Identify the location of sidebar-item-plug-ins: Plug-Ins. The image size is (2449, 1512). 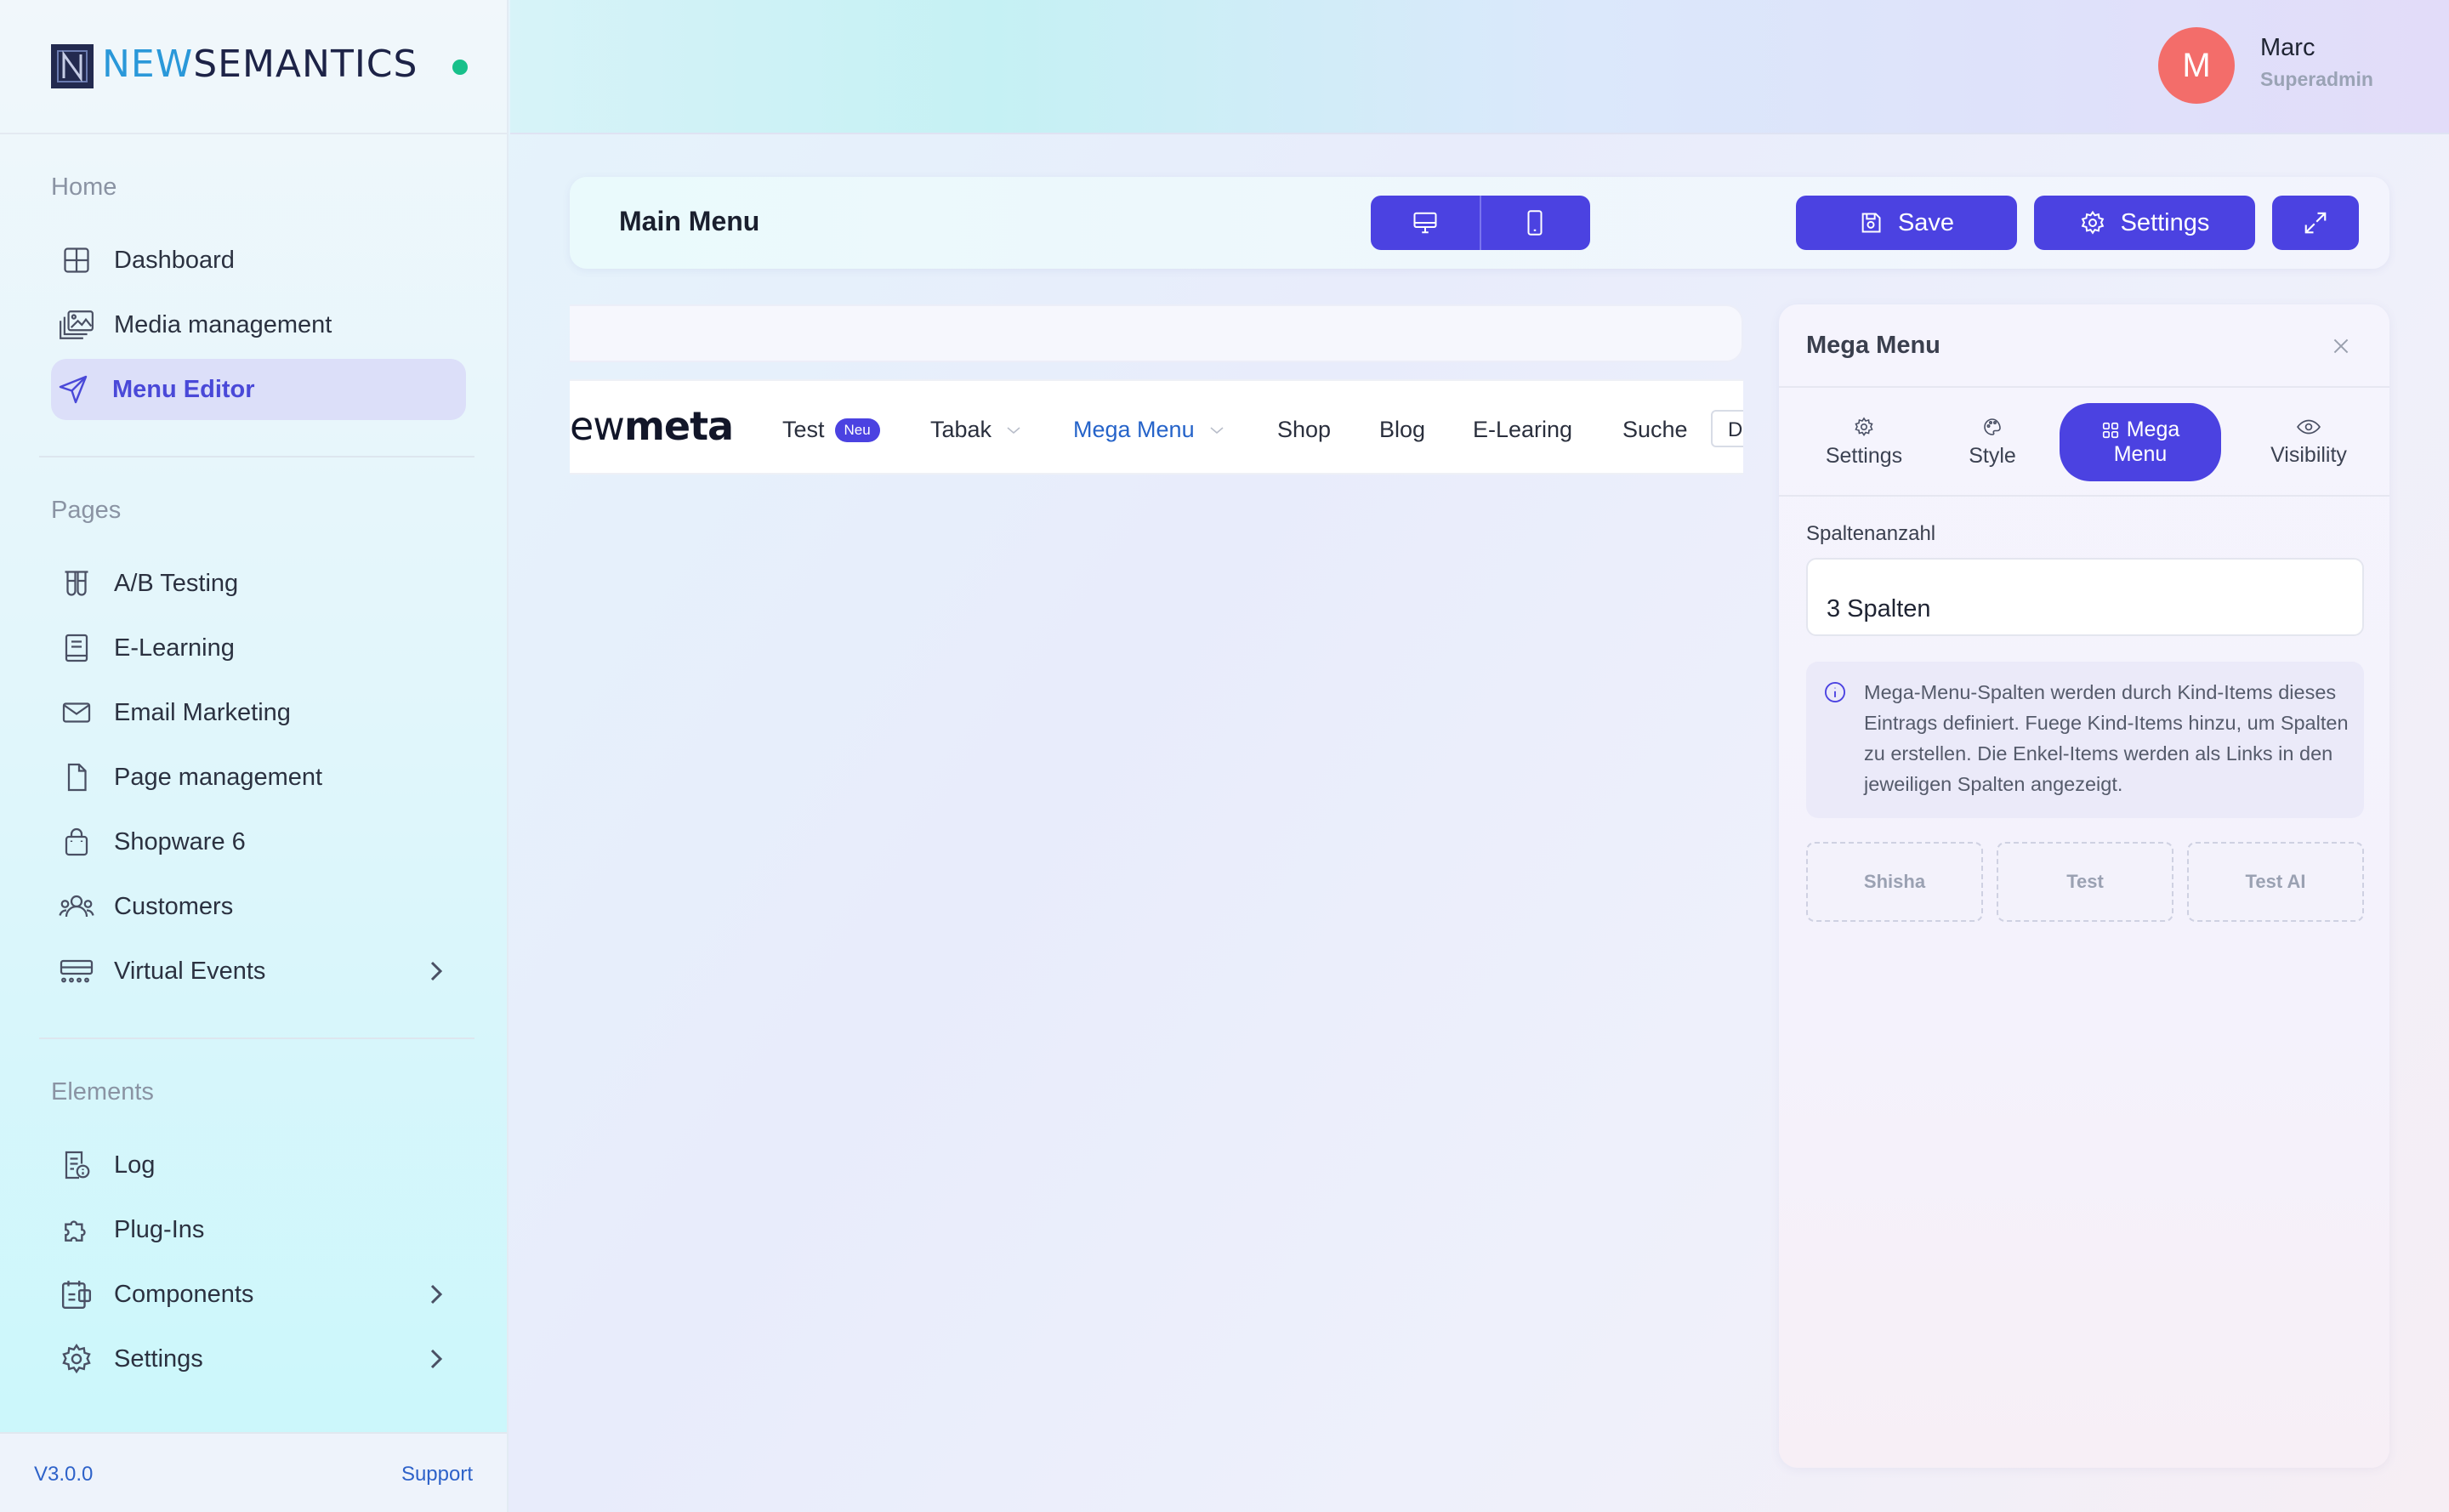
(258, 1229).